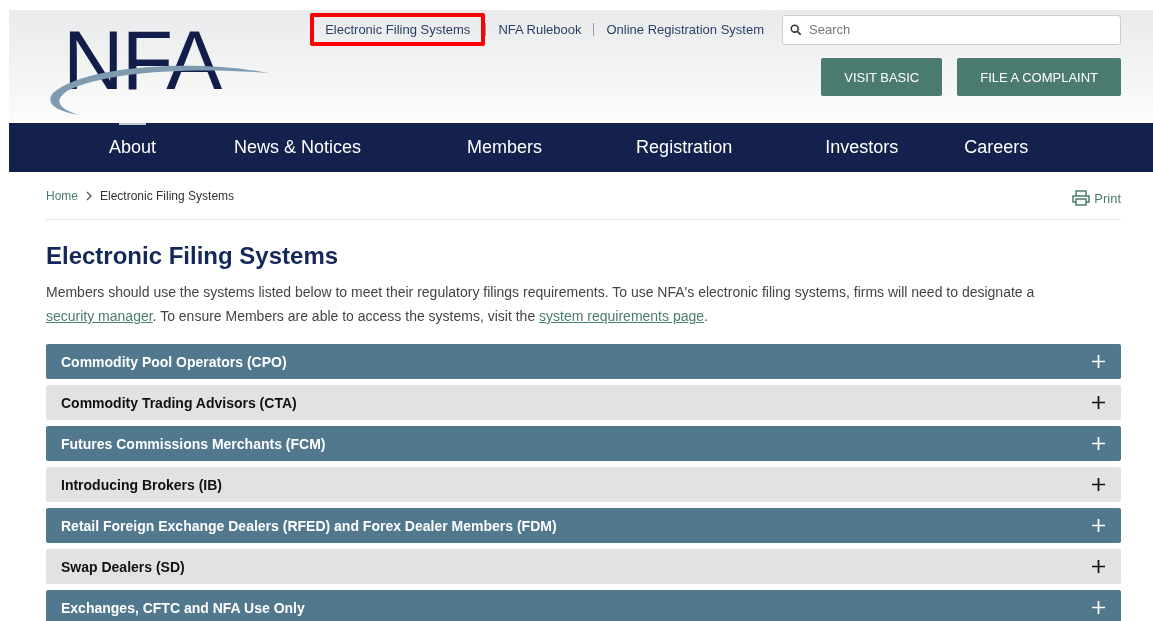 This screenshot has width=1153, height=621. Describe the element at coordinates (540, 29) in the screenshot. I see `utility-link: NFA Rulebook` at that location.